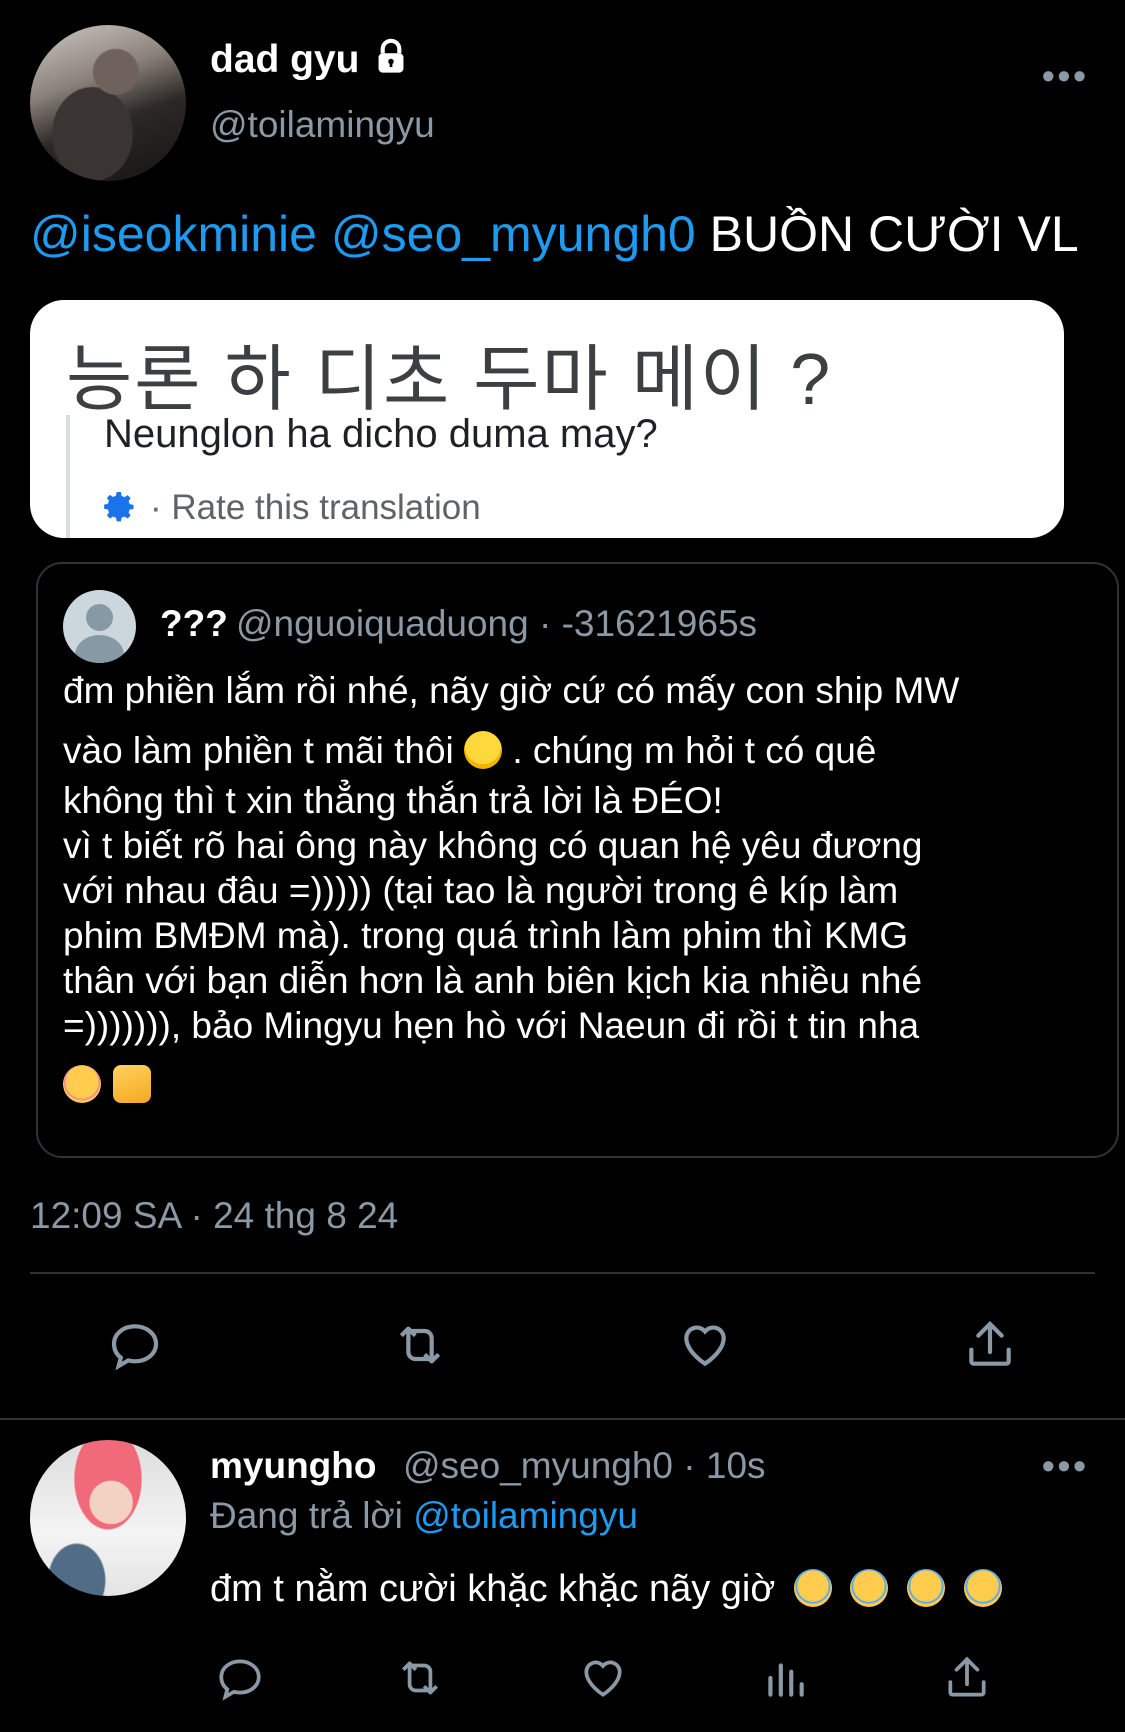  Describe the element at coordinates (132, 1084) in the screenshot. I see `thumbs-up-icon` at that location.